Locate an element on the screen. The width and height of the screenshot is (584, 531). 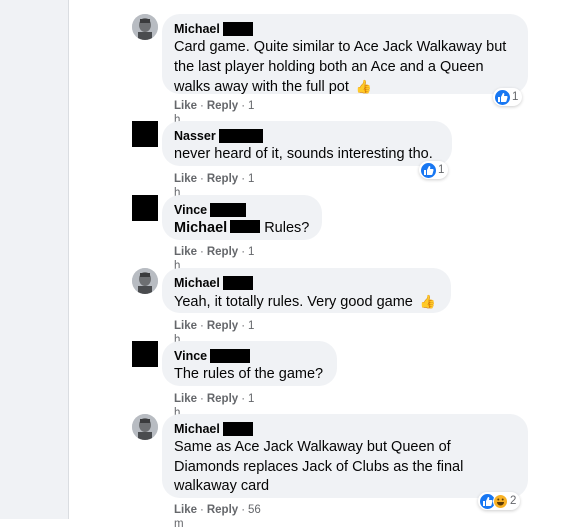
comment-bubble: Vince The rules of the game? is located at coordinates (249, 363).